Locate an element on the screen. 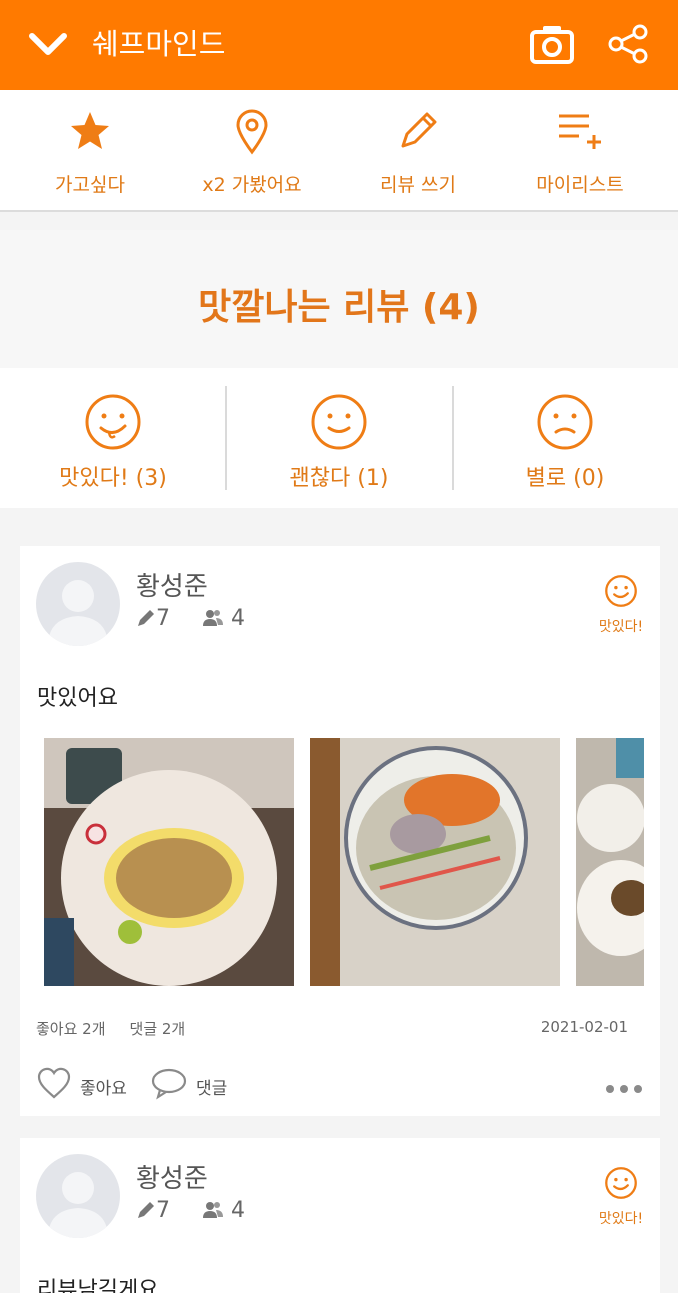  reviews-header: 맛깔나는 리뷰 (4) is located at coordinates (339, 299).